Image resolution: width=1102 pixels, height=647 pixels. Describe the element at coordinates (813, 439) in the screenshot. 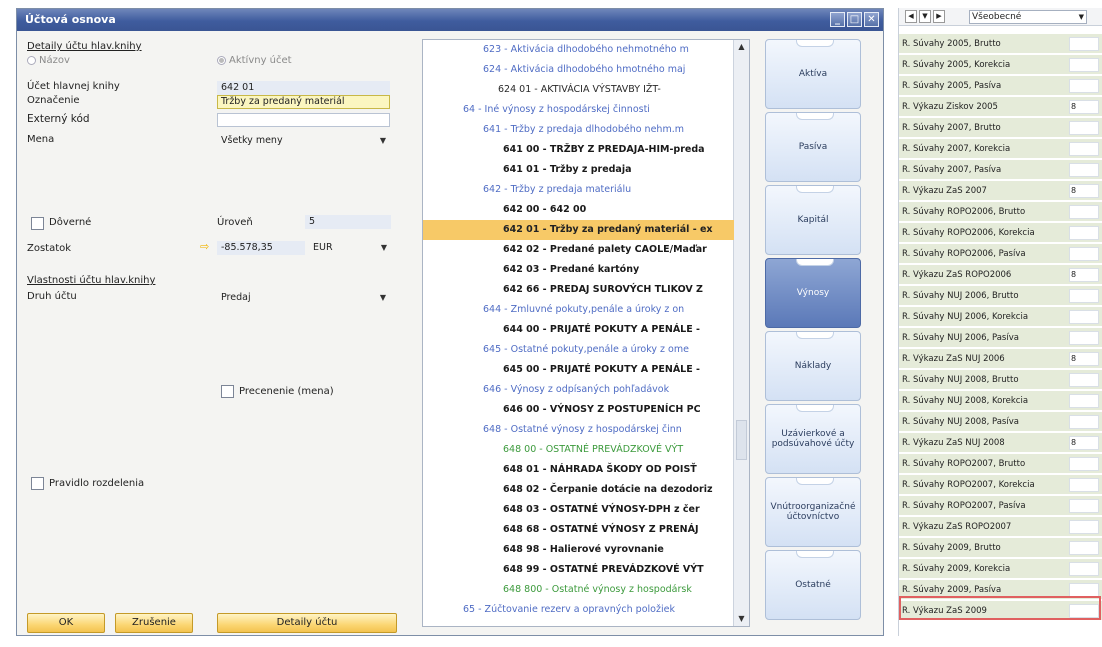

I see `category-button: Uzávierkové a podsúvahové účty` at that location.